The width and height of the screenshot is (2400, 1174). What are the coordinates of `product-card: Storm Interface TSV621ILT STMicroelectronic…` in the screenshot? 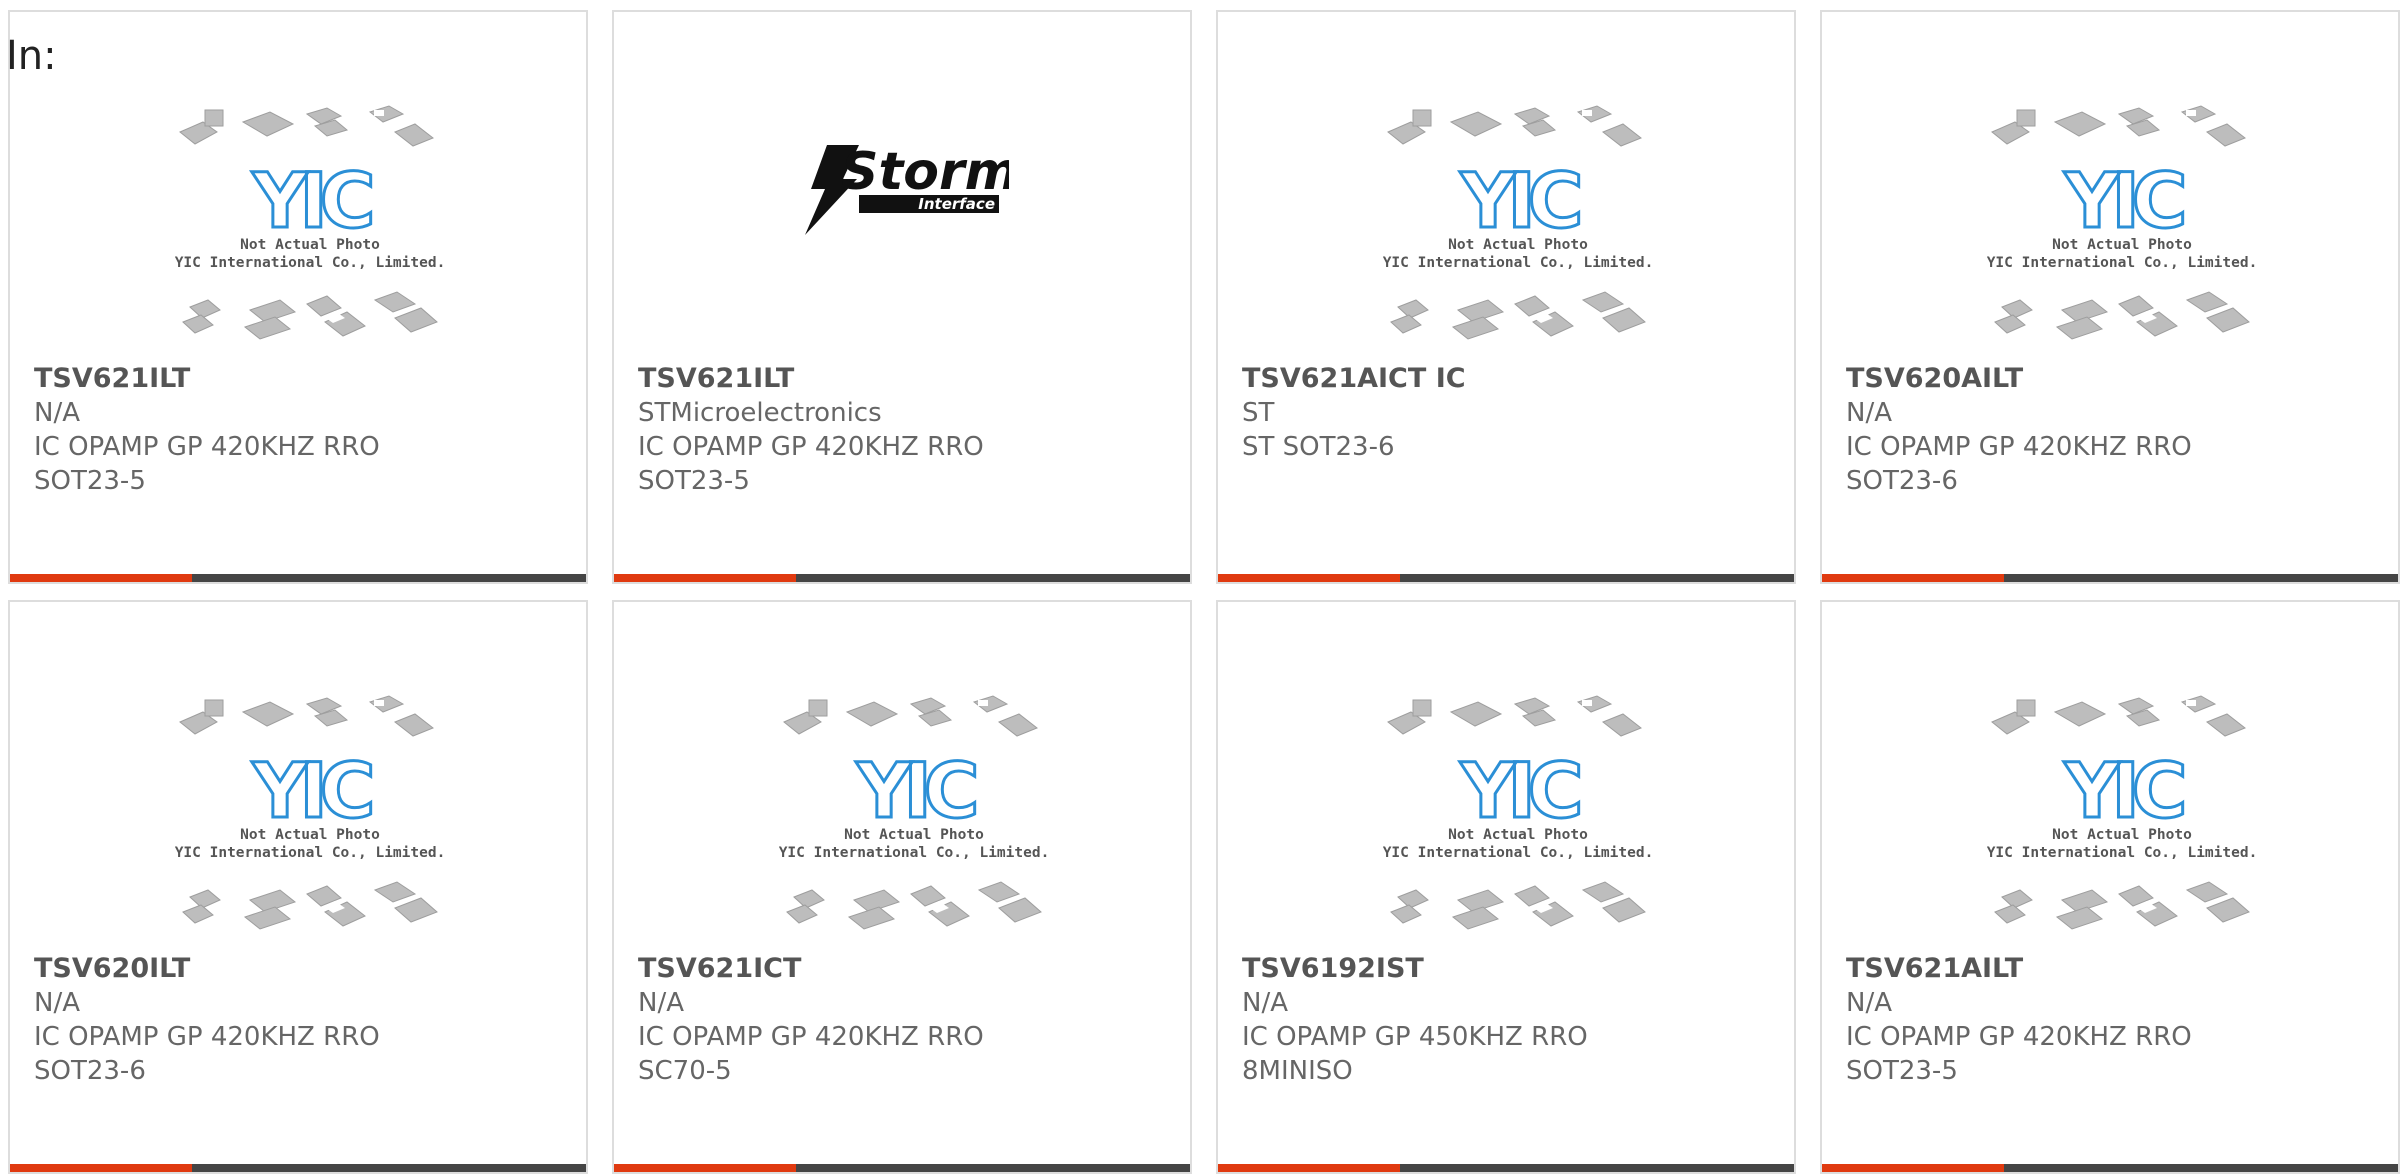 It's located at (902, 297).